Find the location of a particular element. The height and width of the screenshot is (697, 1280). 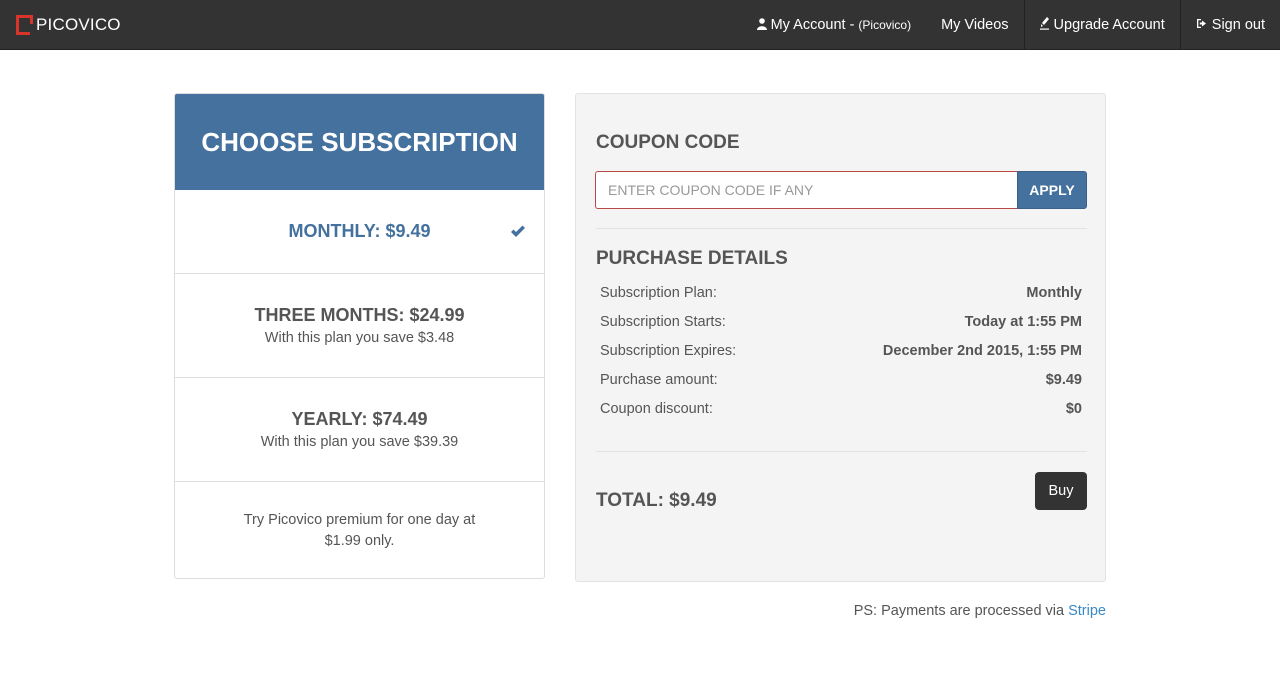

plan-title: MONTHLY: $9.49 is located at coordinates (359, 231).